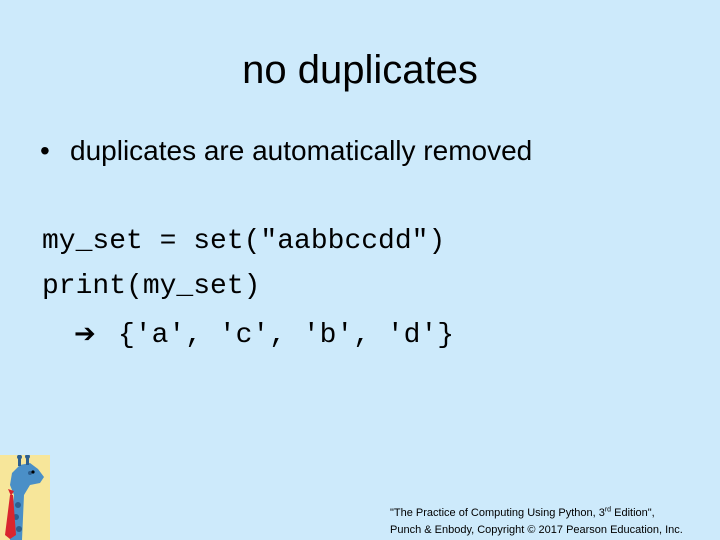  Describe the element at coordinates (301, 150) in the screenshot. I see `bullet-text: duplicates are automatically removed` at that location.